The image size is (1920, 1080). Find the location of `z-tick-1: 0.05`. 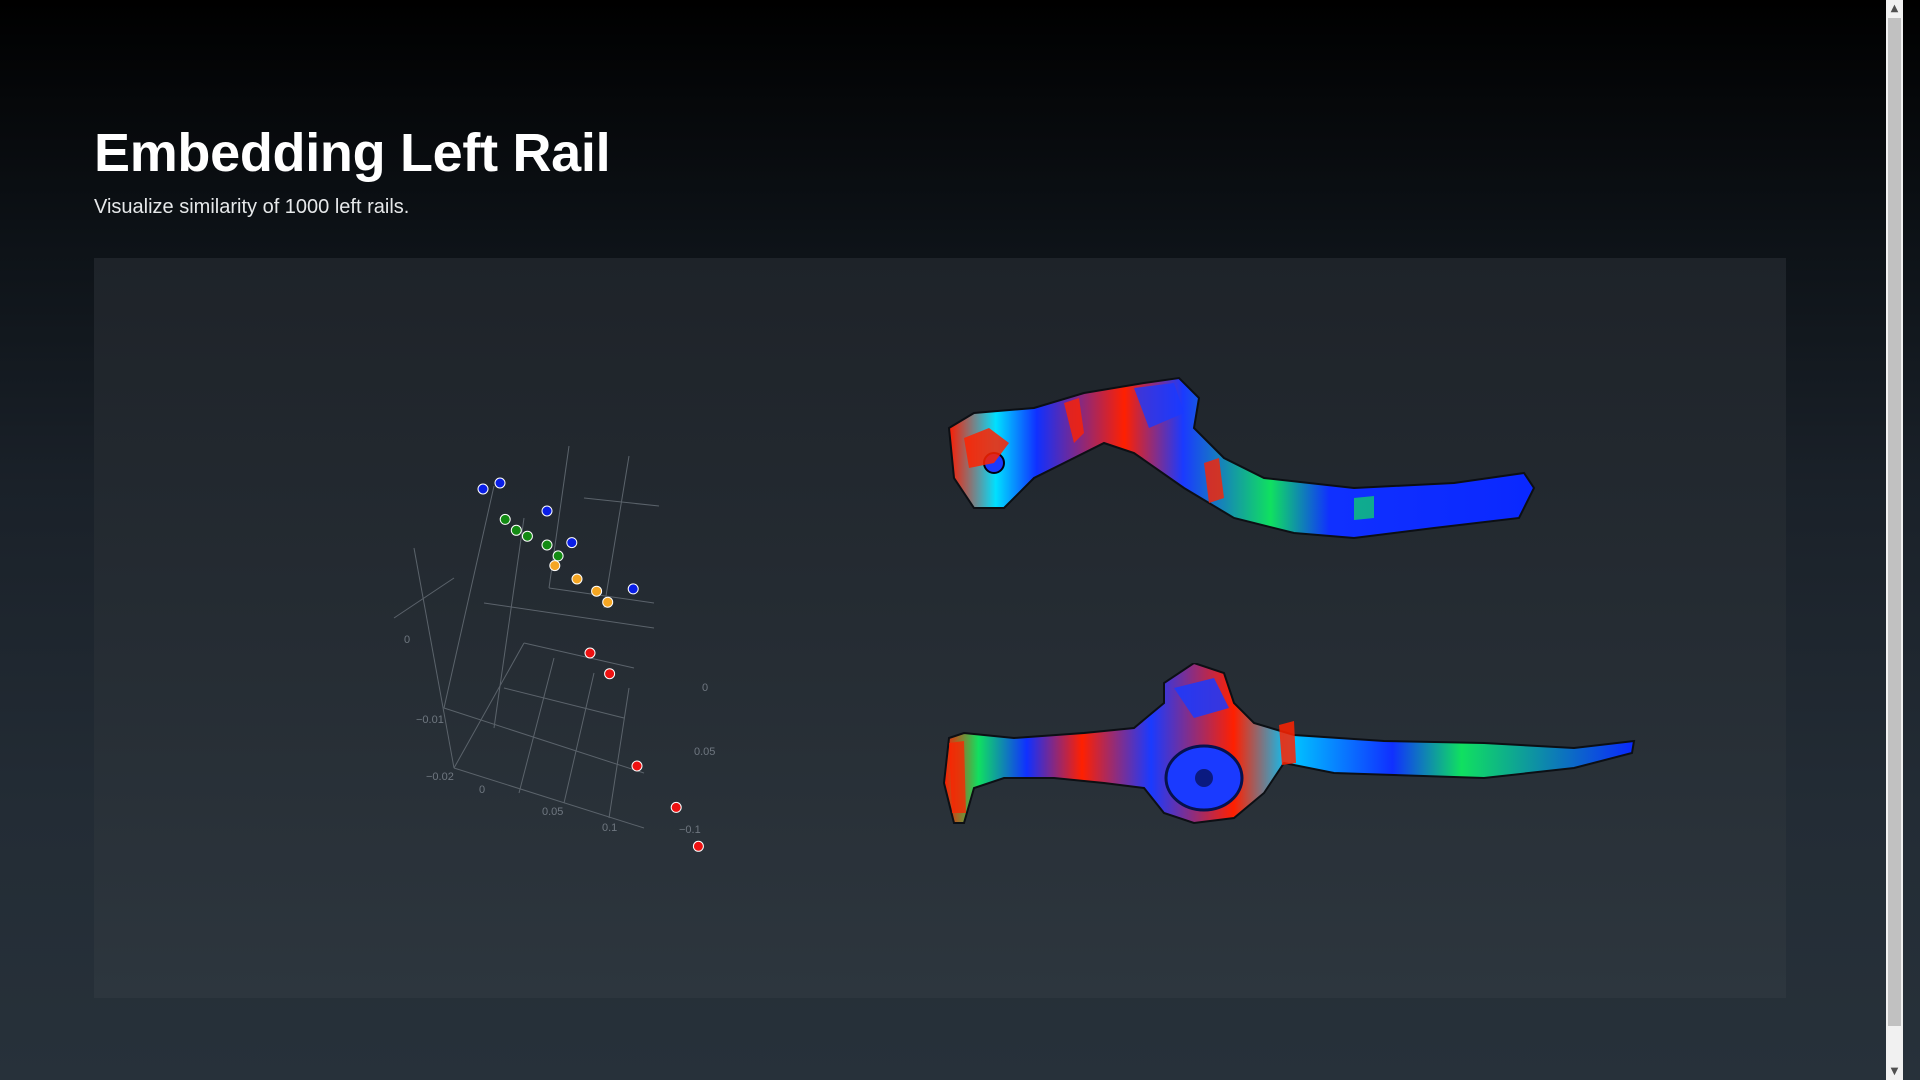

z-tick-1: 0.05 is located at coordinates (704, 752).